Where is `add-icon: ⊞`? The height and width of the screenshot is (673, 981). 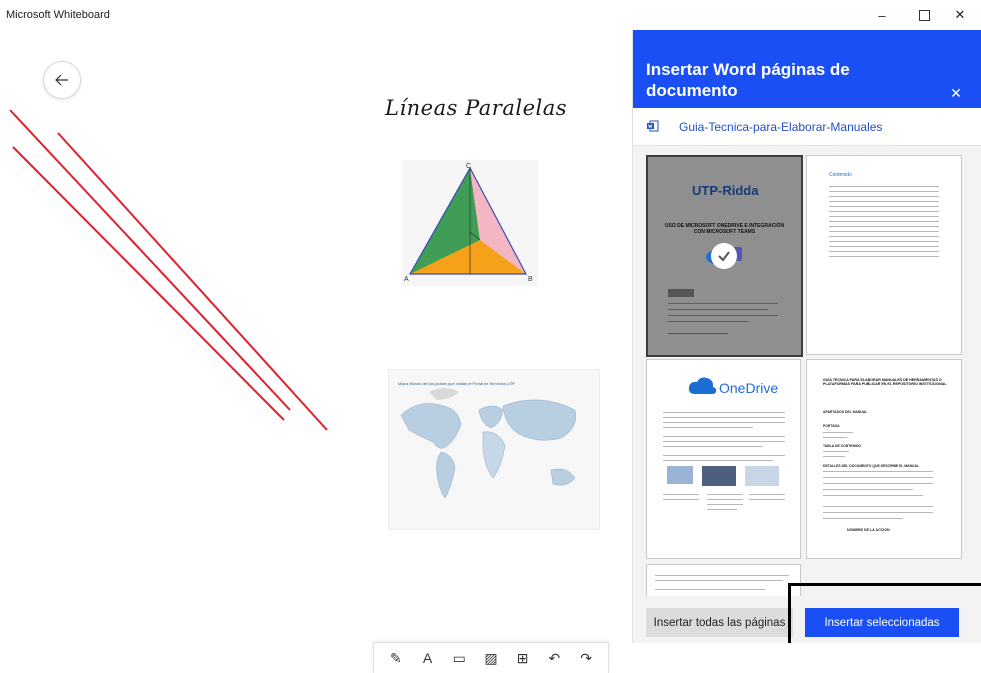 add-icon: ⊞ is located at coordinates (522, 657).